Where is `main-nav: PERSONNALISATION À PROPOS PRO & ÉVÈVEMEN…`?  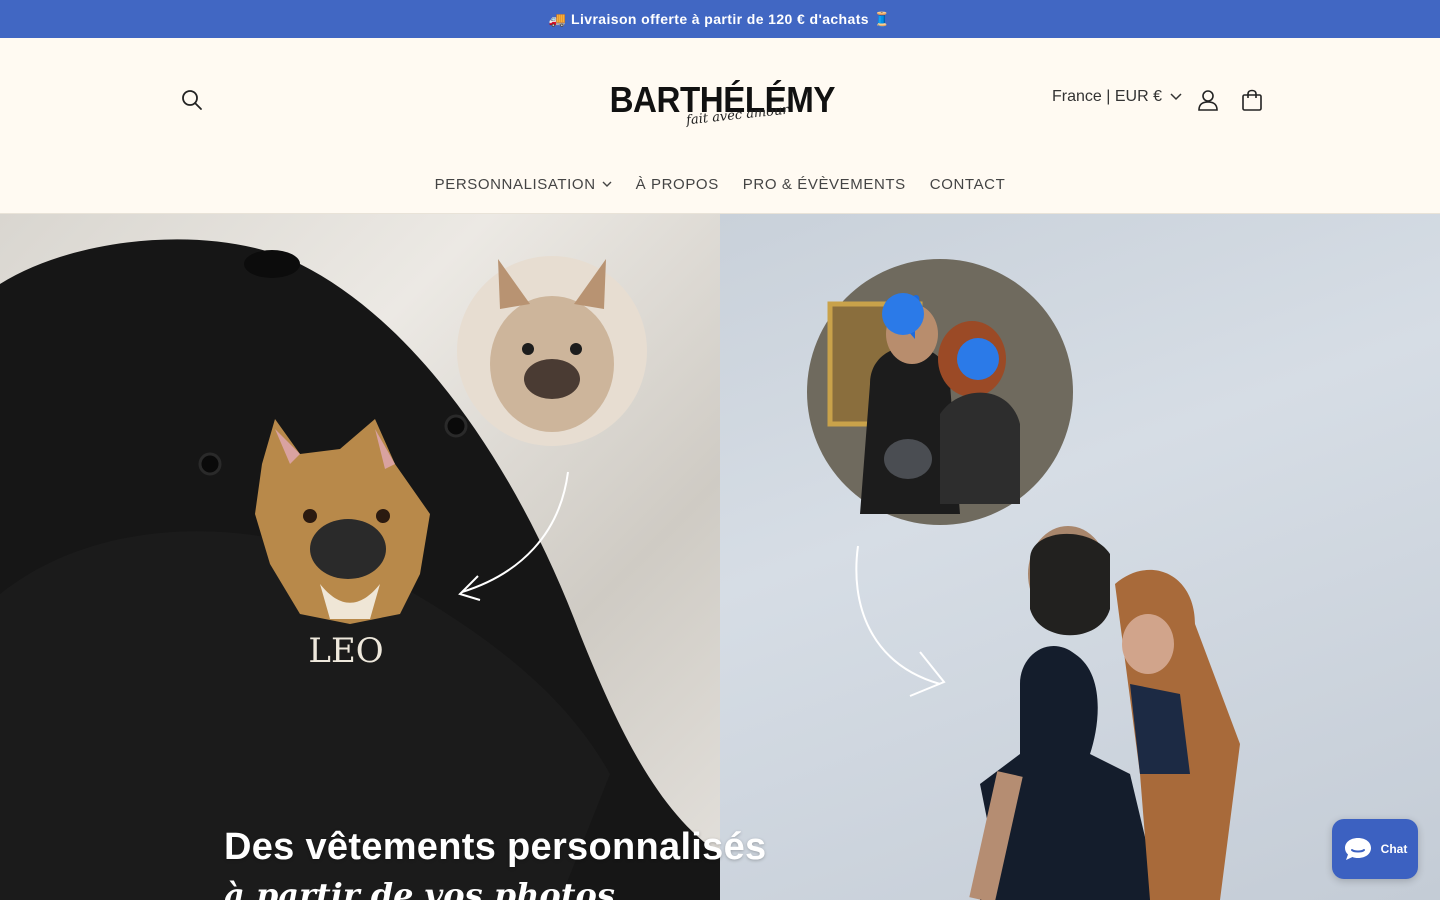
main-nav: PERSONNALISATION À PROPOS PRO & ÉVÈVEMEN… is located at coordinates (720, 184).